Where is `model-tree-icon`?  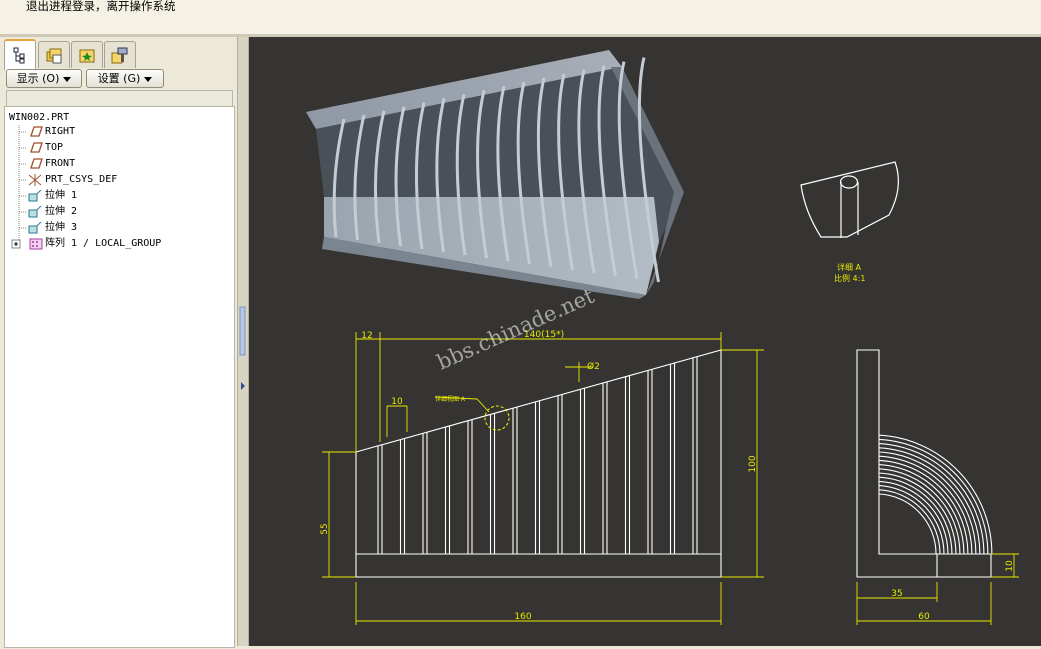
model-tree-icon is located at coordinates (19, 55).